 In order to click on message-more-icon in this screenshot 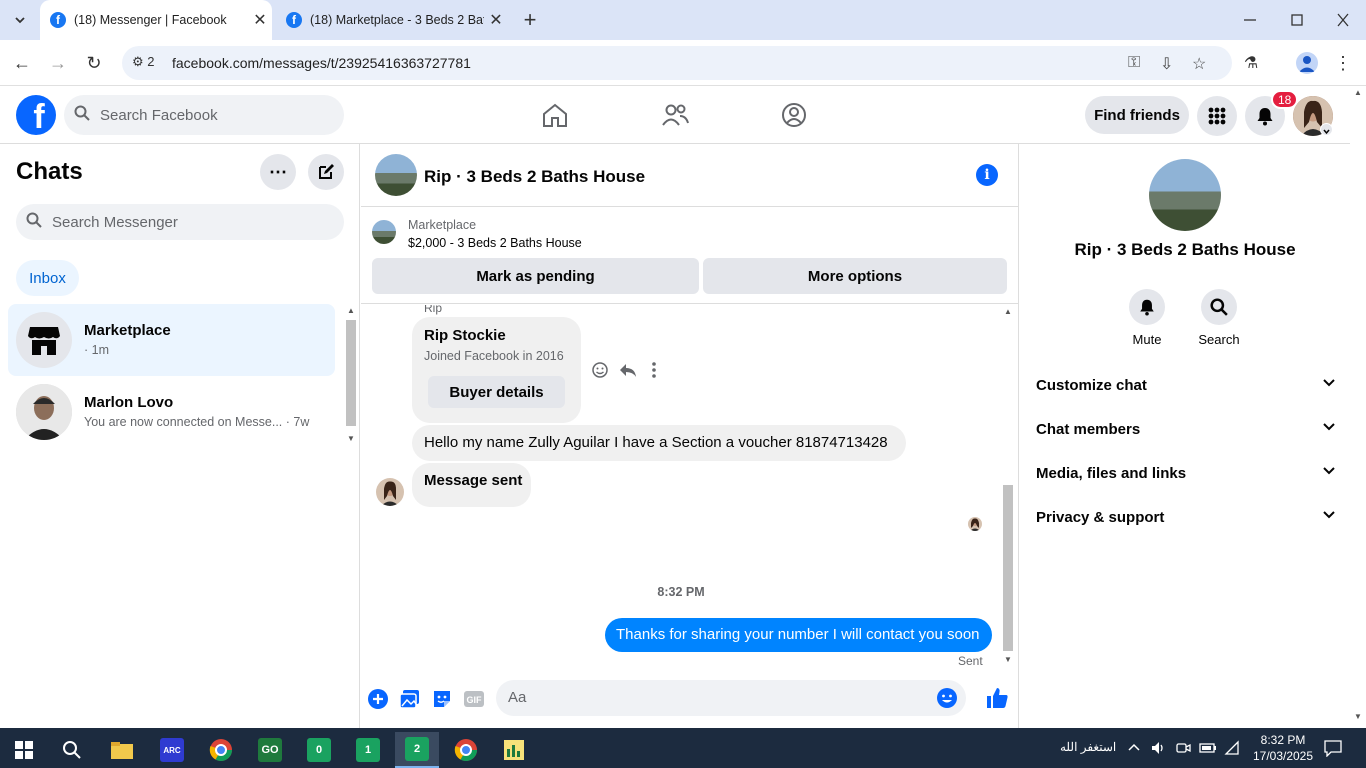, I will do `click(654, 370)`.